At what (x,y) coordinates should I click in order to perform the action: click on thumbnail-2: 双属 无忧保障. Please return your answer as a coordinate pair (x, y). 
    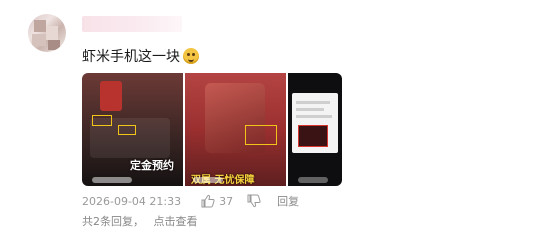
    Looking at the image, I should click on (235, 129).